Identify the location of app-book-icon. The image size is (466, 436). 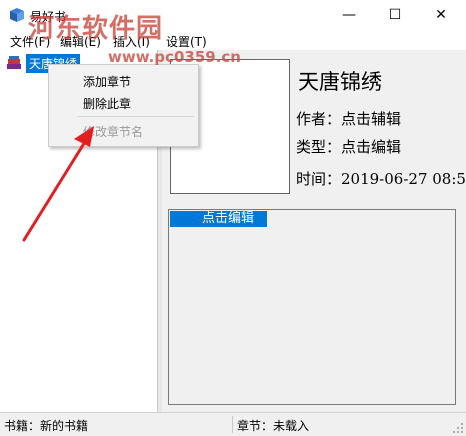
(17, 15).